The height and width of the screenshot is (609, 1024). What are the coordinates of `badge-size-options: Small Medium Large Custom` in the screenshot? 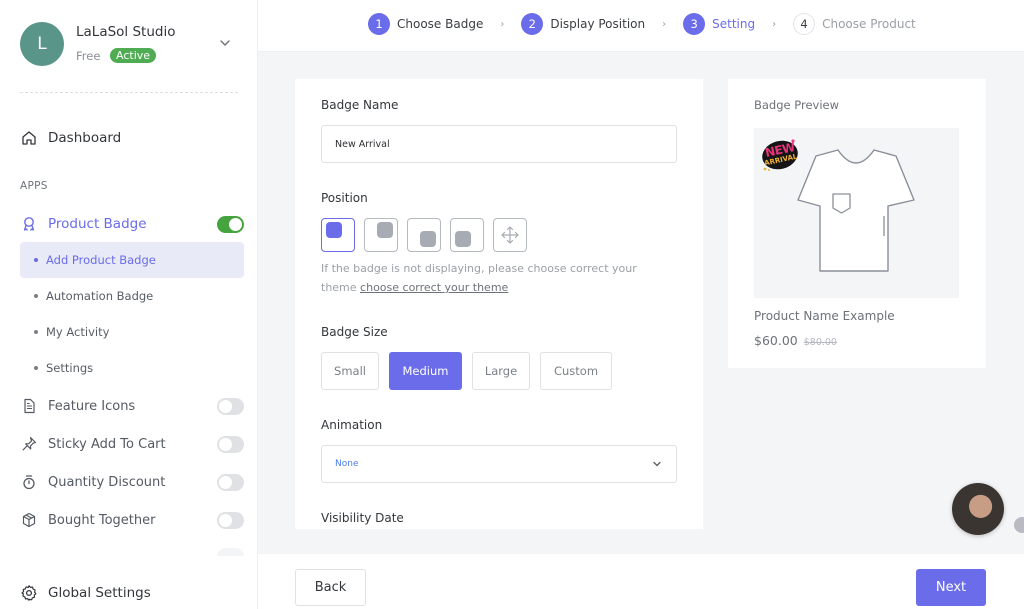 It's located at (466, 371).